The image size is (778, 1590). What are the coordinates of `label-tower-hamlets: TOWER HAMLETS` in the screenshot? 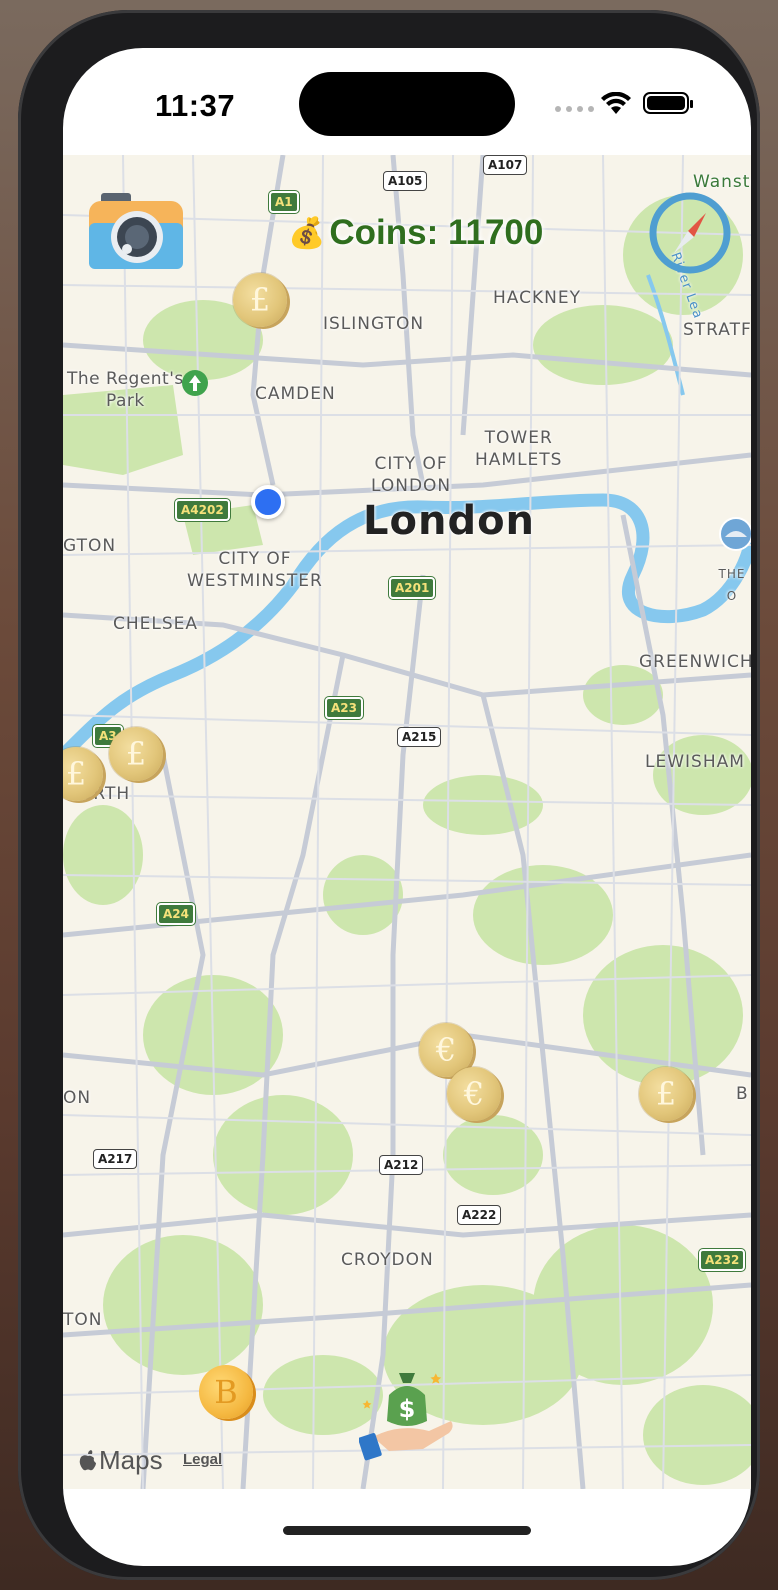 It's located at (519, 449).